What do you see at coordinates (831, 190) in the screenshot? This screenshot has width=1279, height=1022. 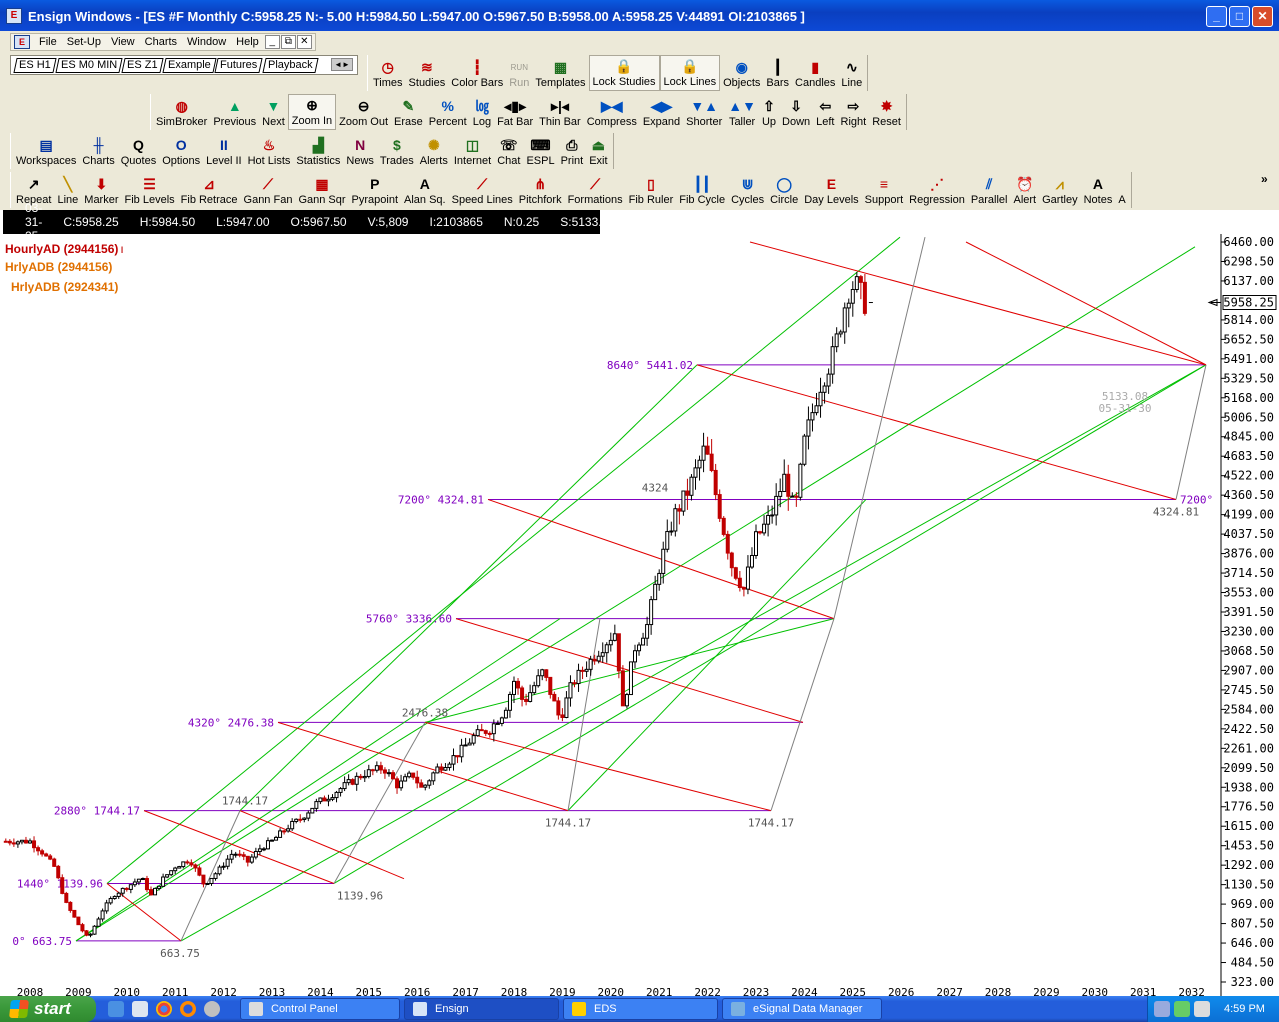 I see `toolbar-button-day-levels: E Day Levels` at bounding box center [831, 190].